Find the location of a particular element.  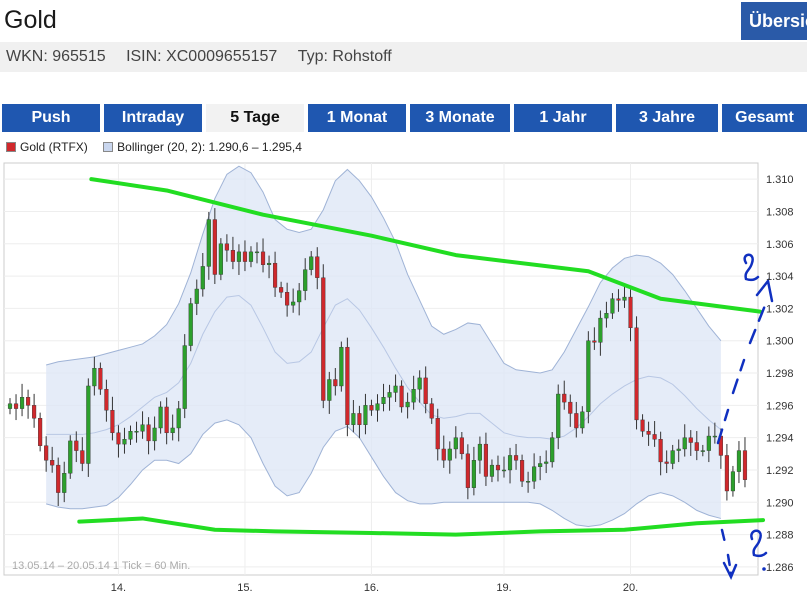

tab-1-monat: 1 Monat is located at coordinates (357, 118).